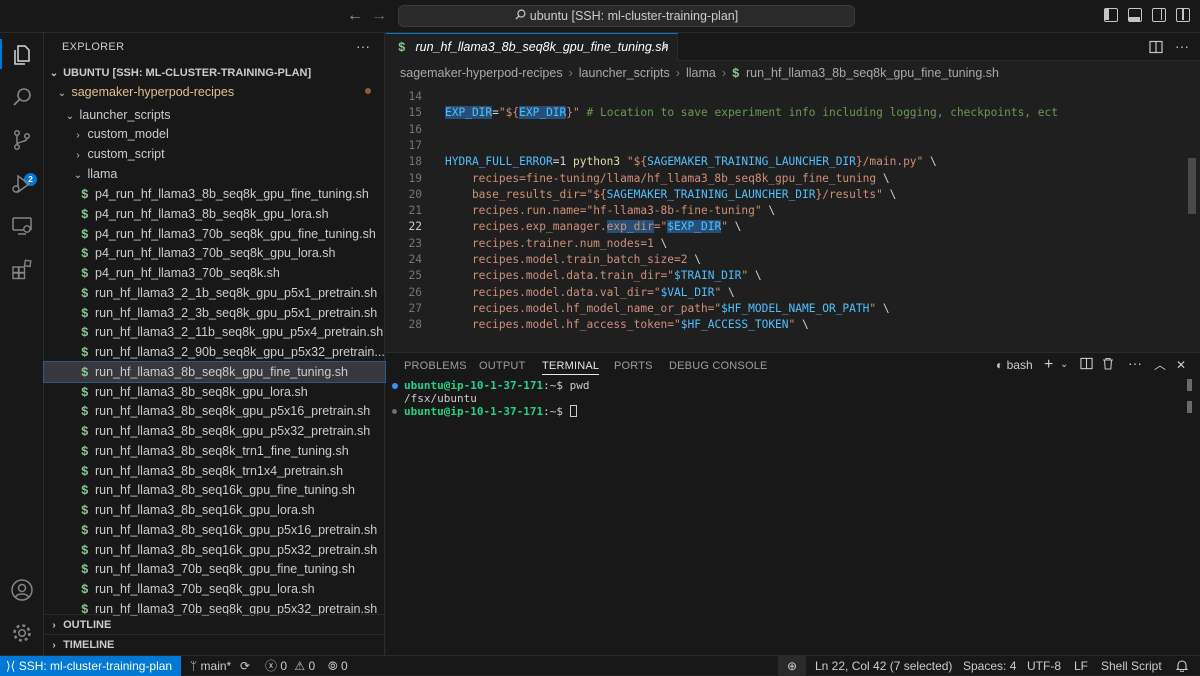 The width and height of the screenshot is (1200, 676). What do you see at coordinates (701, 73) in the screenshot?
I see `breadcrumb-item: llama` at bounding box center [701, 73].